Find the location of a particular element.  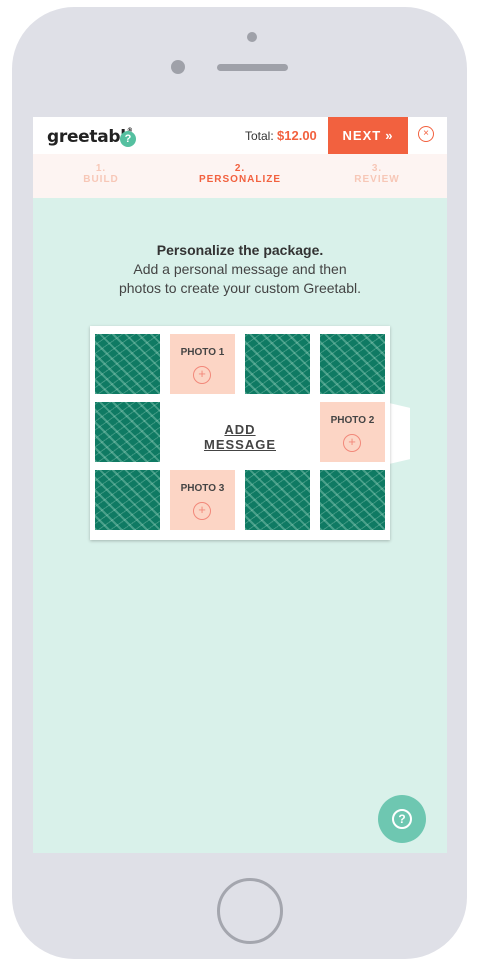

header: greetabl® ? Total: $12.00 NEXT » × is located at coordinates (240, 135).